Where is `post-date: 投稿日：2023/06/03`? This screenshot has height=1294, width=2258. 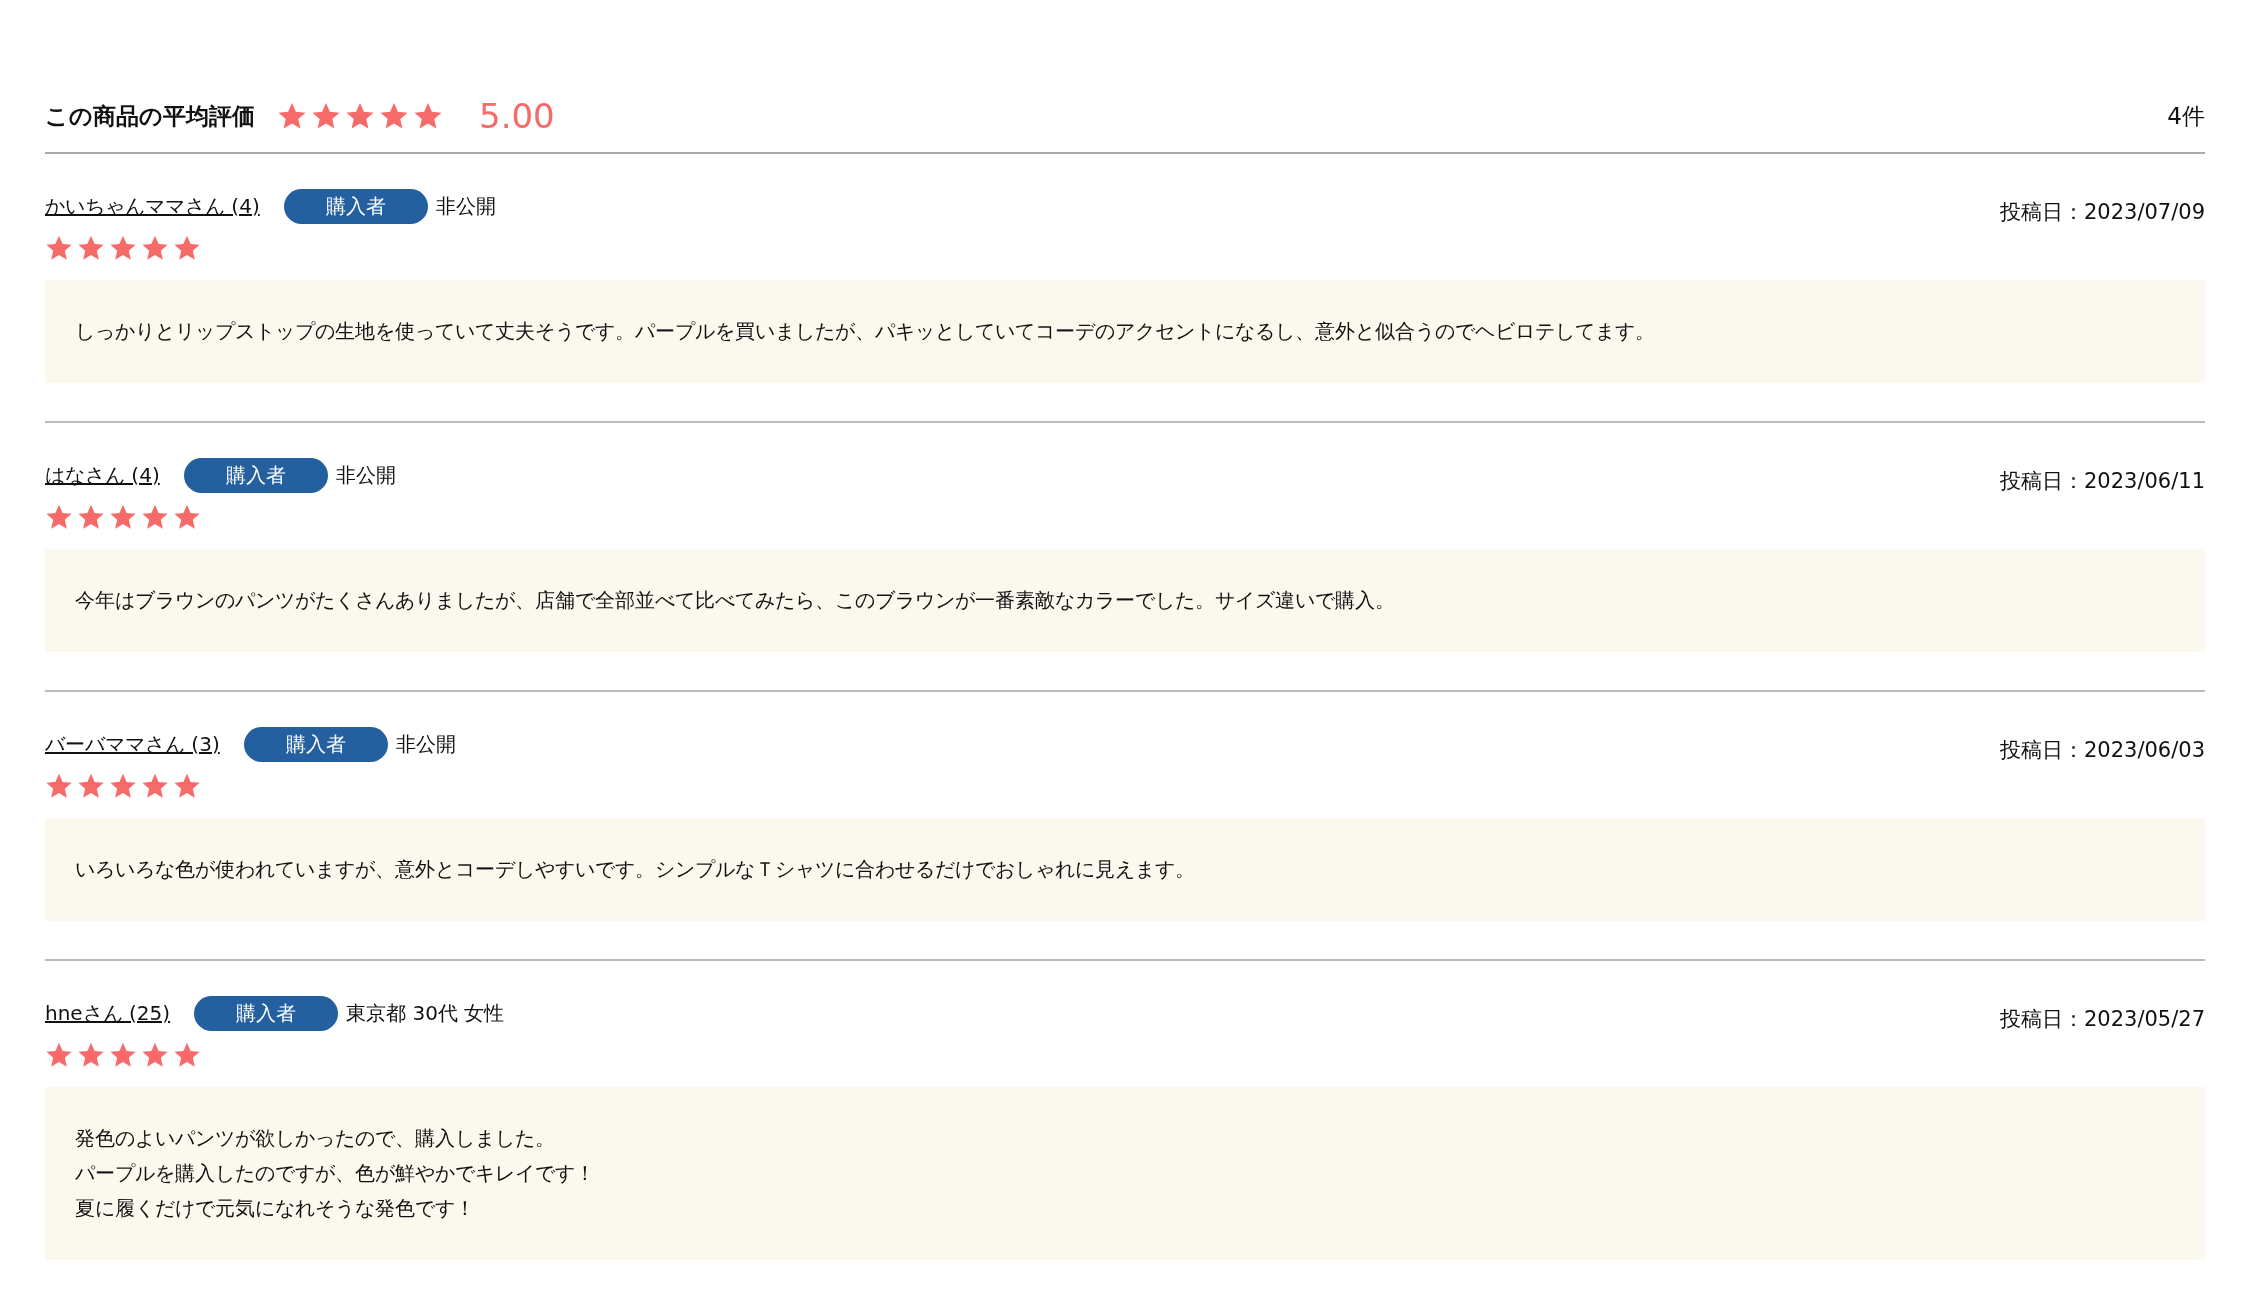
post-date: 投稿日：2023/06/03 is located at coordinates (2102, 750).